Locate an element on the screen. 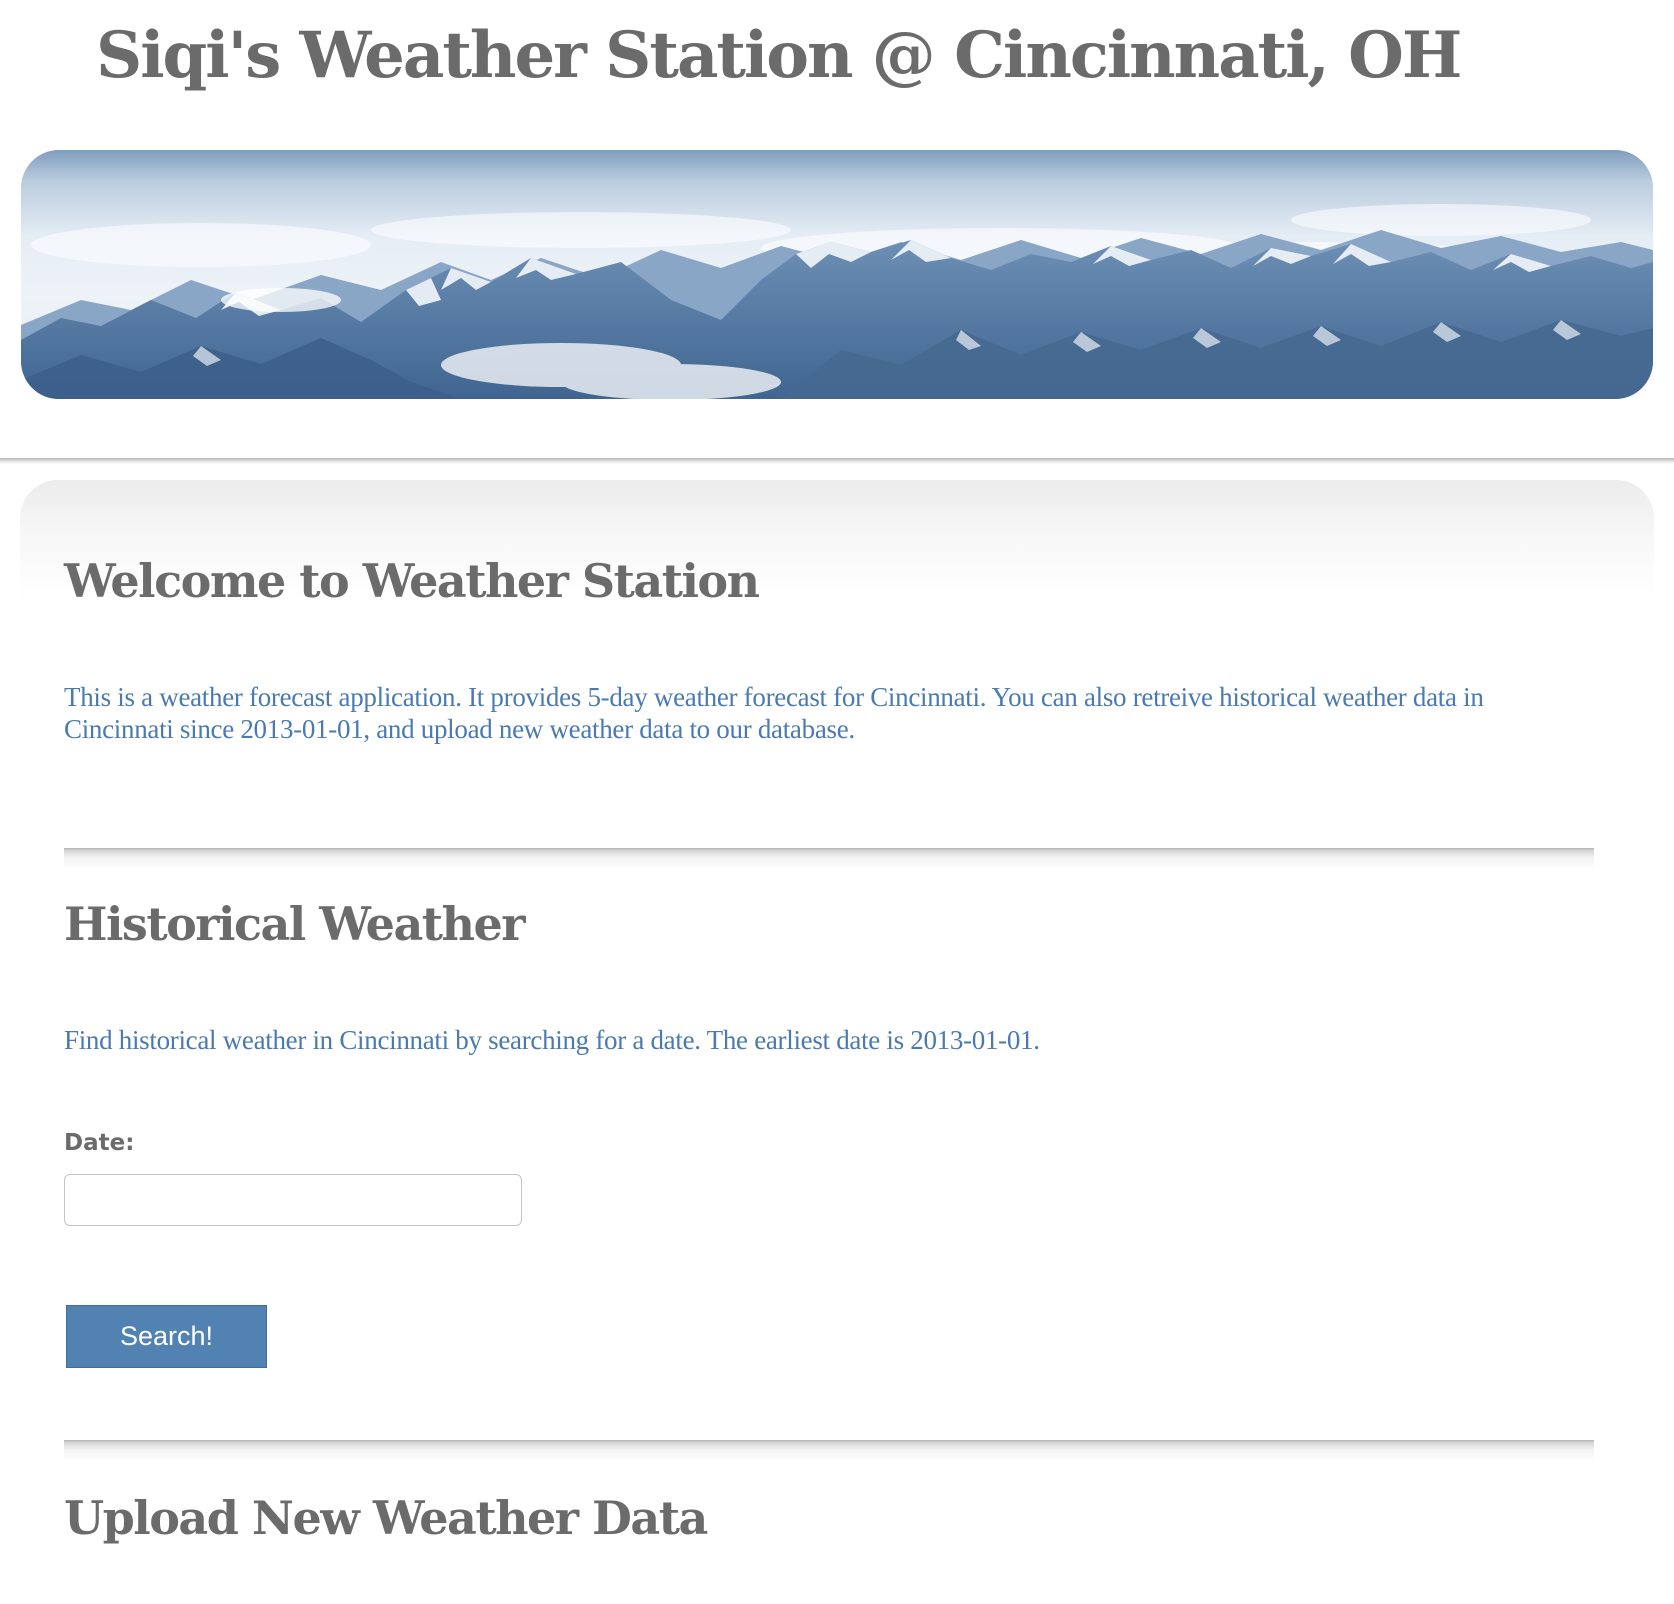 The height and width of the screenshot is (1604, 1674). welcome-heading: Welcome to Weather Station is located at coordinates (412, 581).